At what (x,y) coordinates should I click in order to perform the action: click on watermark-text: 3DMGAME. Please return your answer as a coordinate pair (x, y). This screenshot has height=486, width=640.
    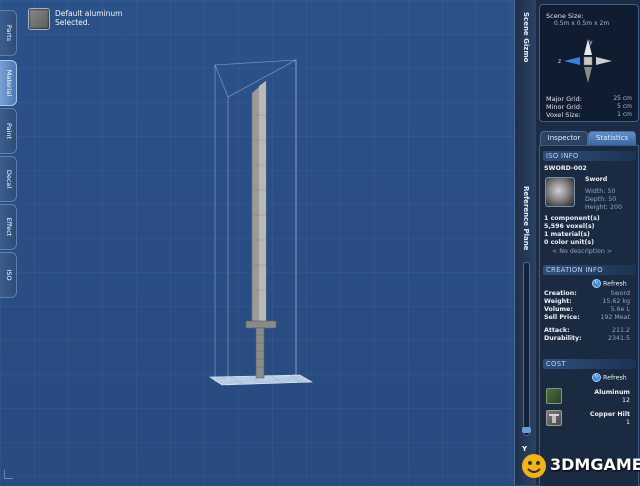
    Looking at the image, I should click on (595, 464).